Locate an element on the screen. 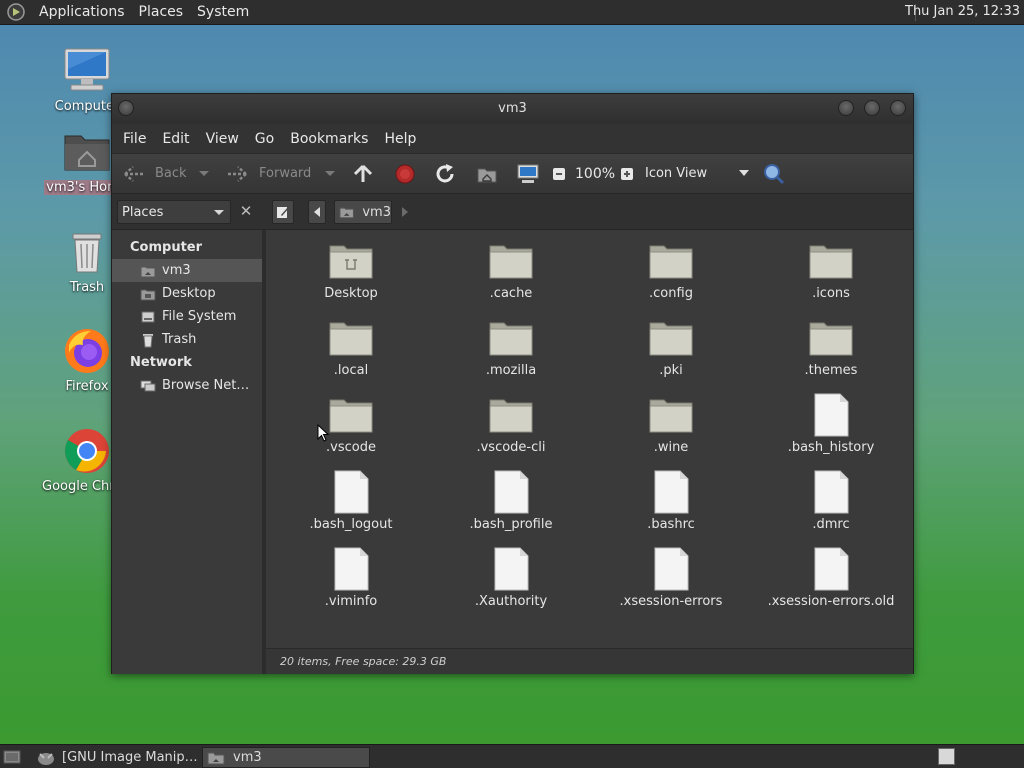 This screenshot has width=1024, height=768. file-name: .bash_profile is located at coordinates (511, 524).